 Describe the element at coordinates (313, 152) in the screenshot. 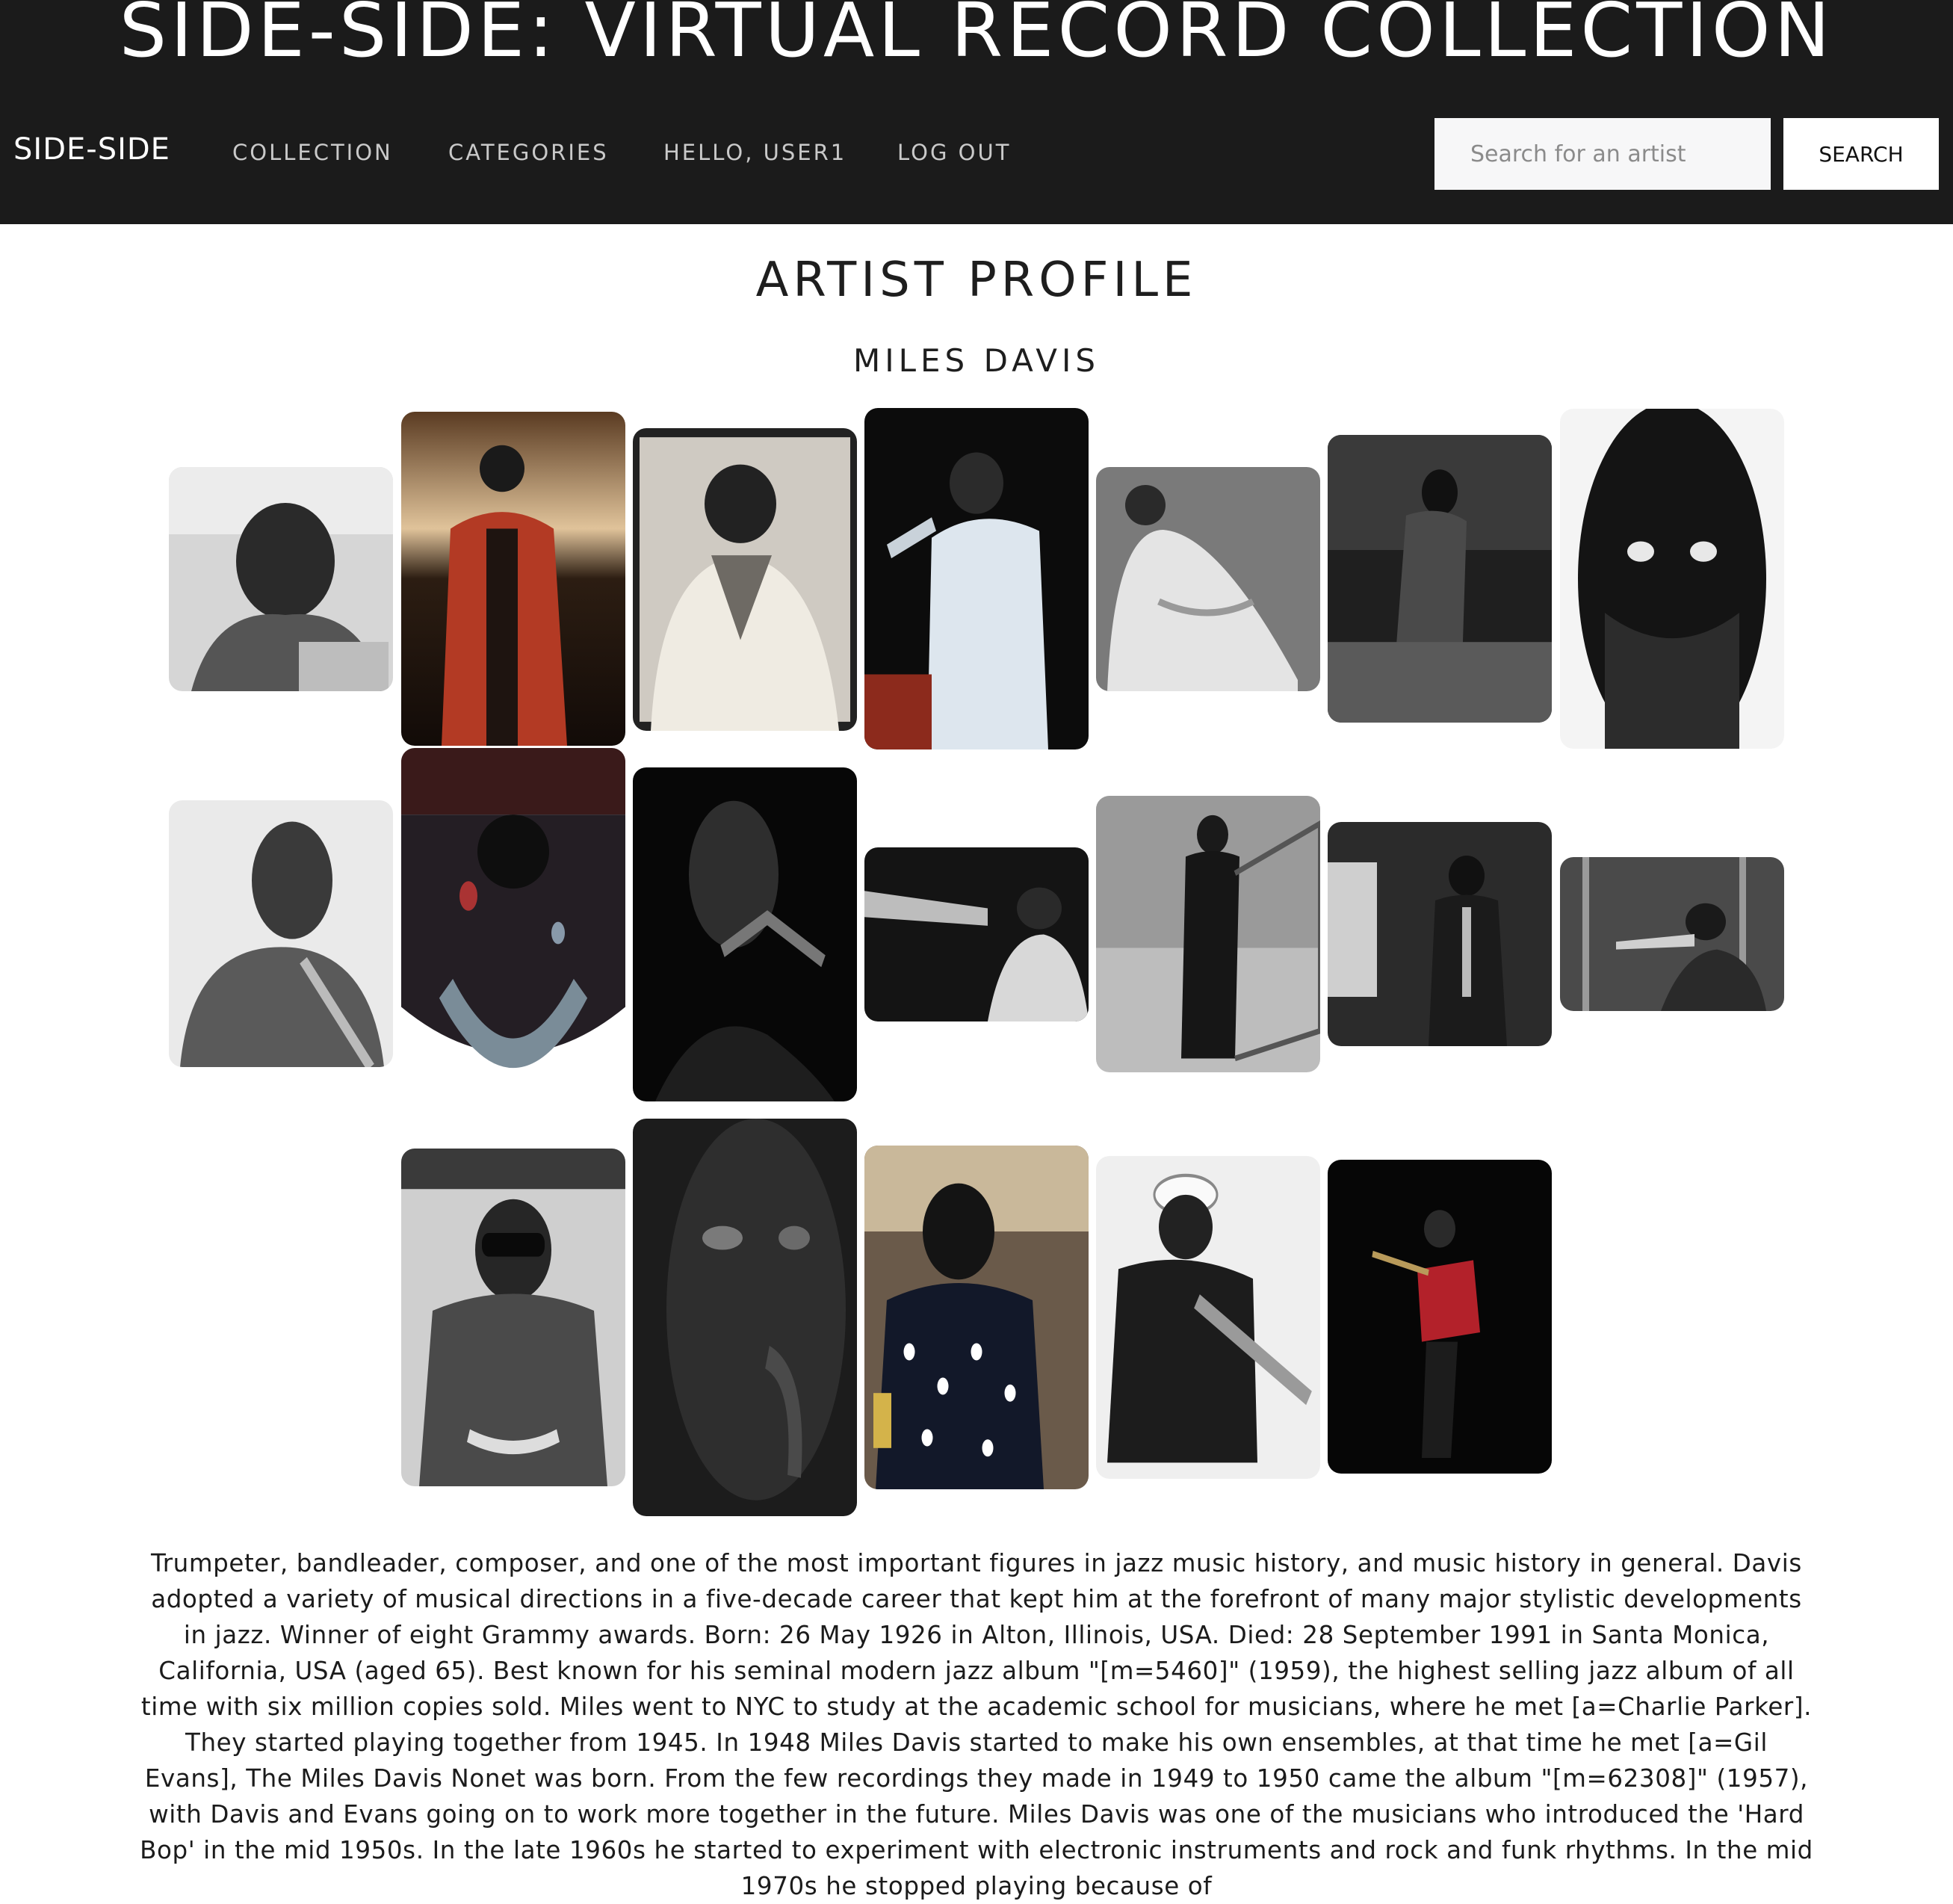

I see `nav-collection-link: COLLECTION` at that location.